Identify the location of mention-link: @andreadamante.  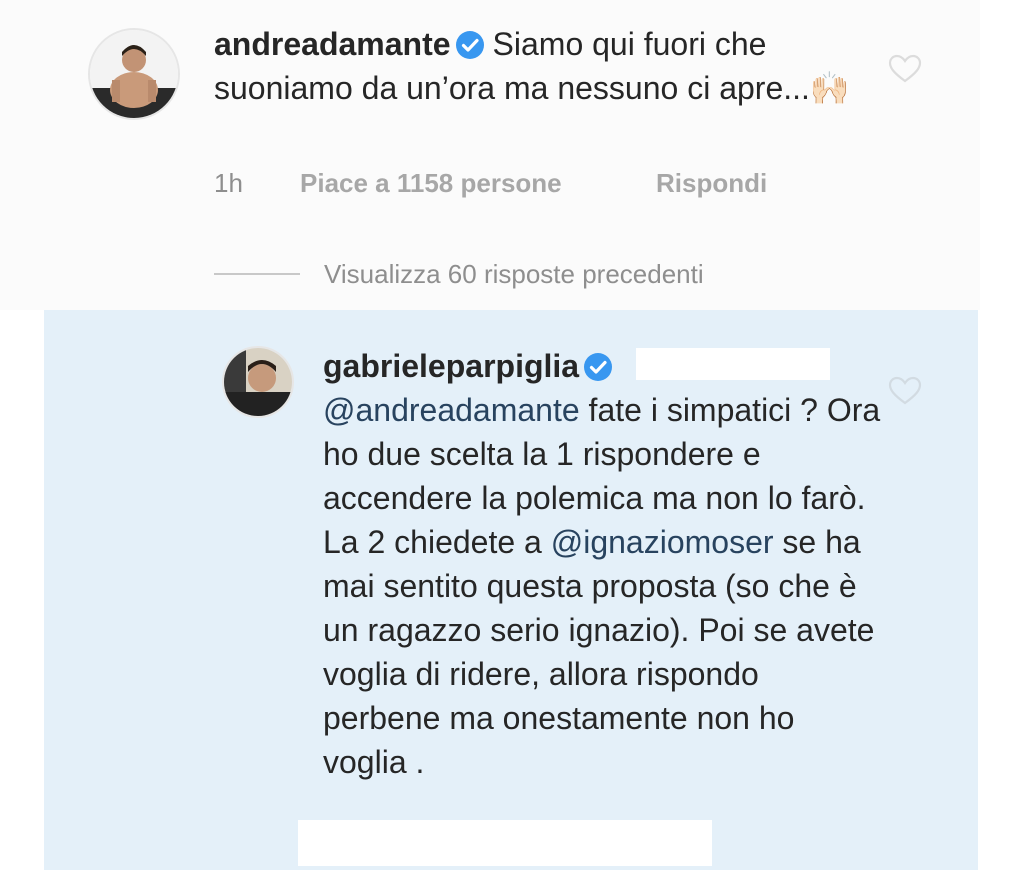
(451, 410).